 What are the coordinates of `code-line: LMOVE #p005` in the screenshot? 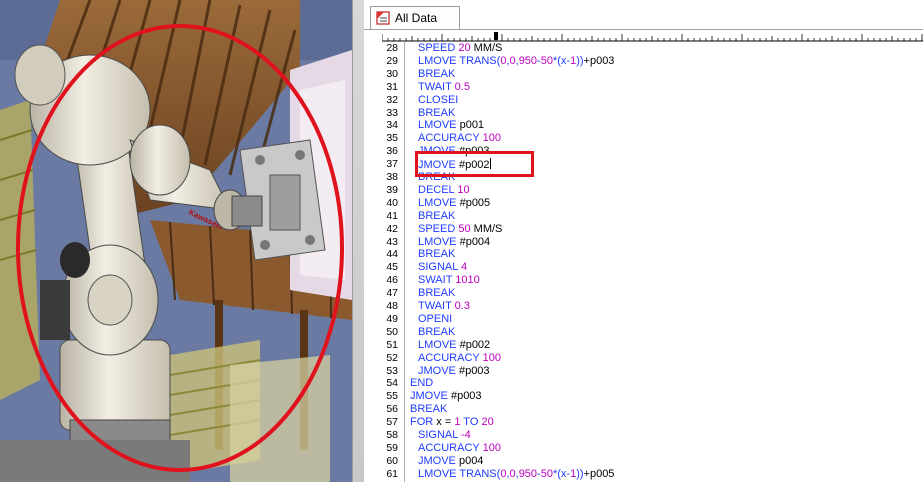 It's located at (454, 203).